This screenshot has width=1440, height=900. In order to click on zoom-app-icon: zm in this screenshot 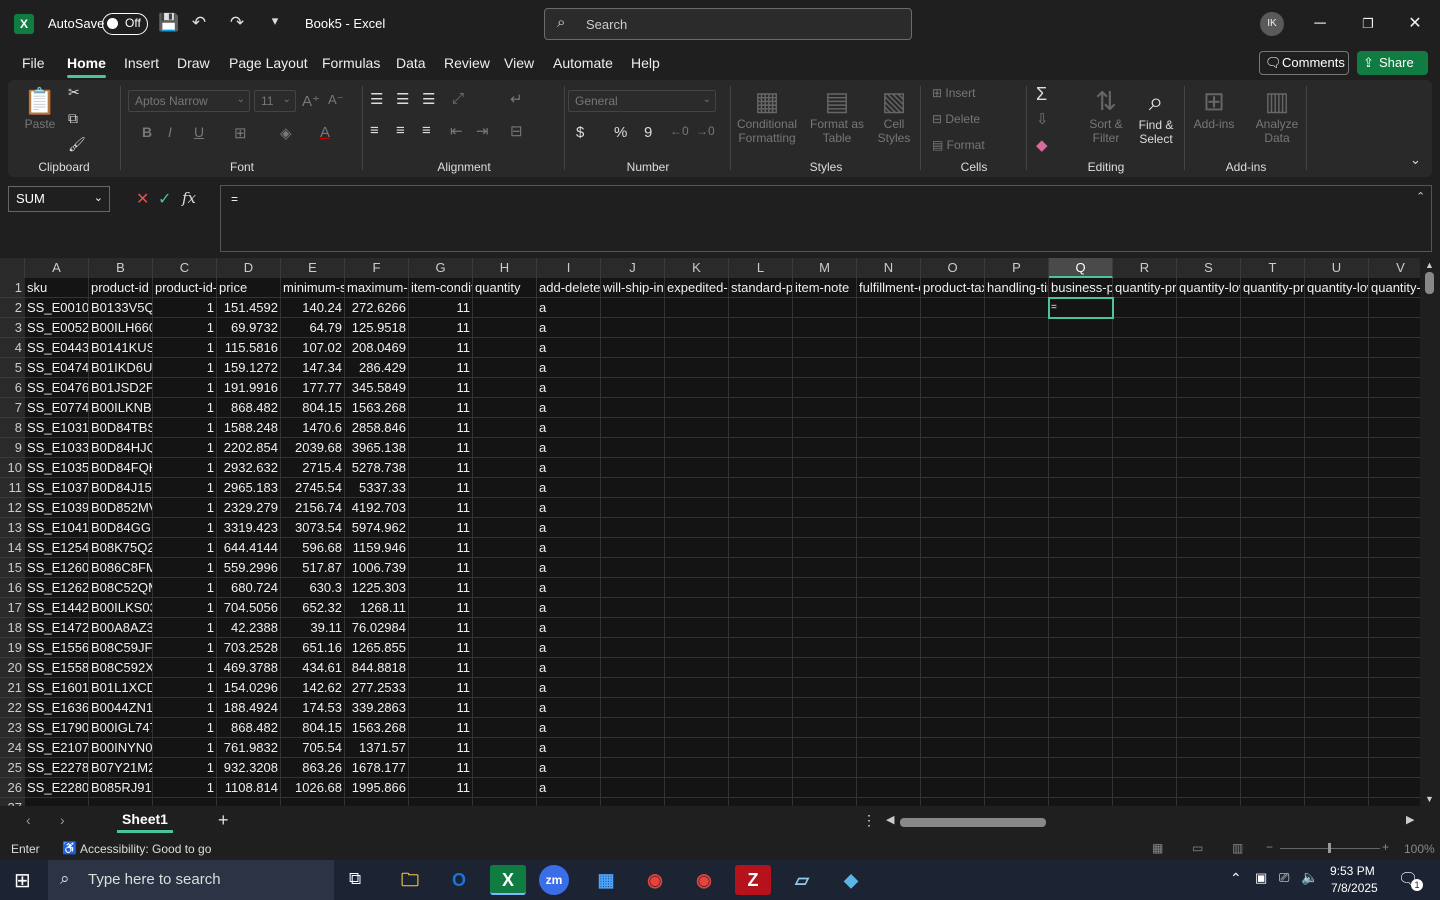, I will do `click(554, 880)`.